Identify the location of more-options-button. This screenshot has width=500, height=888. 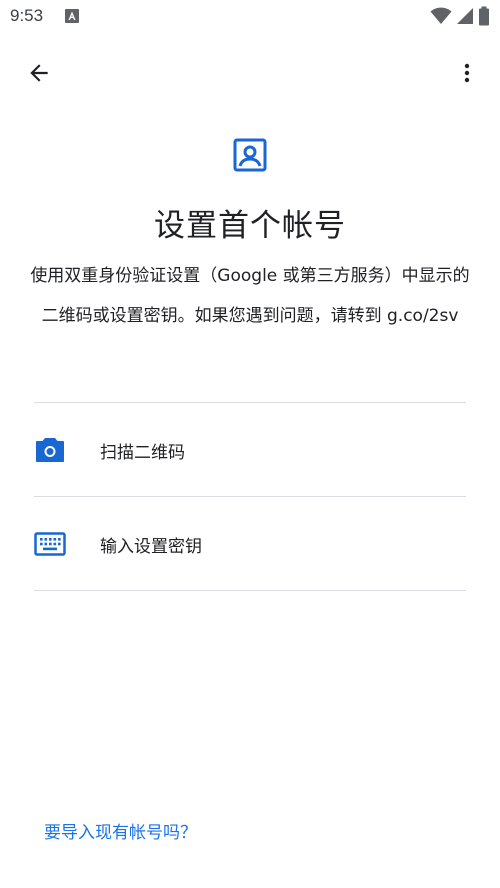
(467, 73).